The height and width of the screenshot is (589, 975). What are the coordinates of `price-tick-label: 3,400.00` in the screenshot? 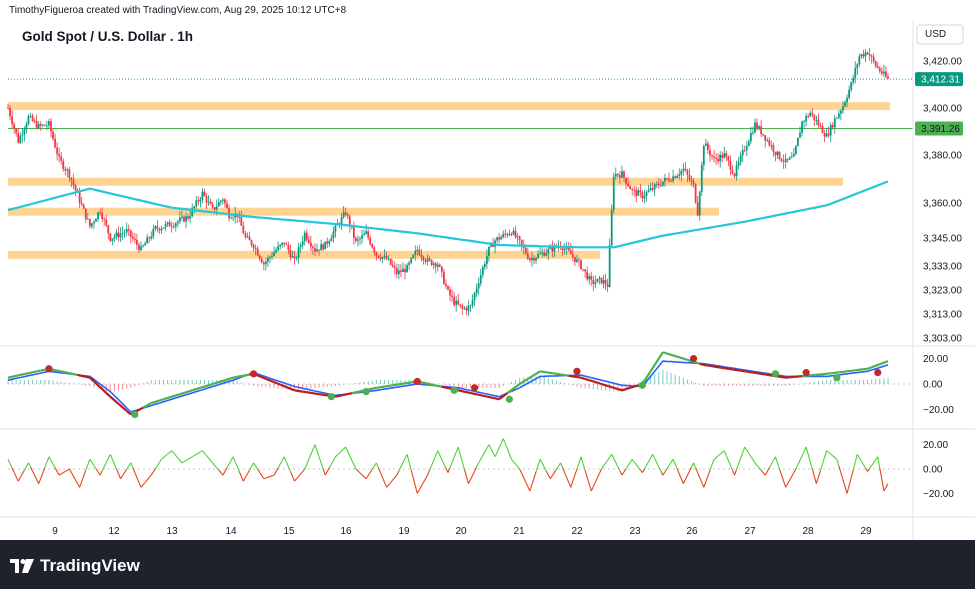 It's located at (942, 109).